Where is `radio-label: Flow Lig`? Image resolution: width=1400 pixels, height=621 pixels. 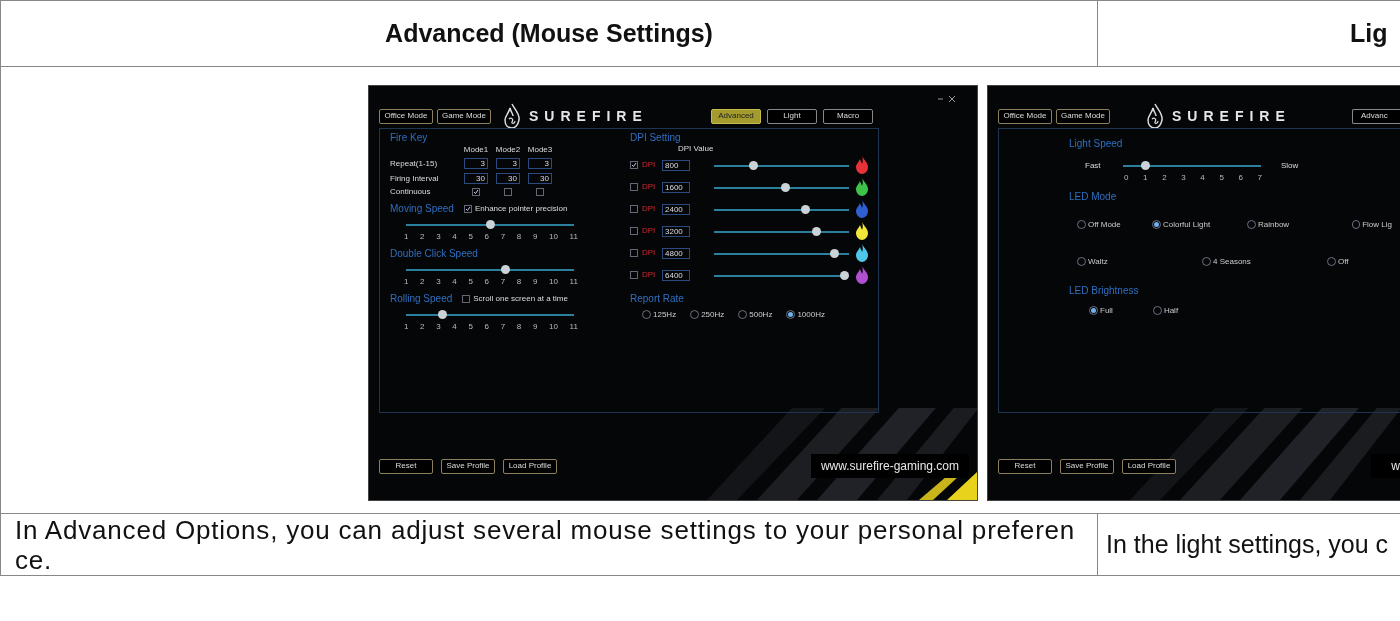
radio-label: Flow Lig is located at coordinates (1377, 224).